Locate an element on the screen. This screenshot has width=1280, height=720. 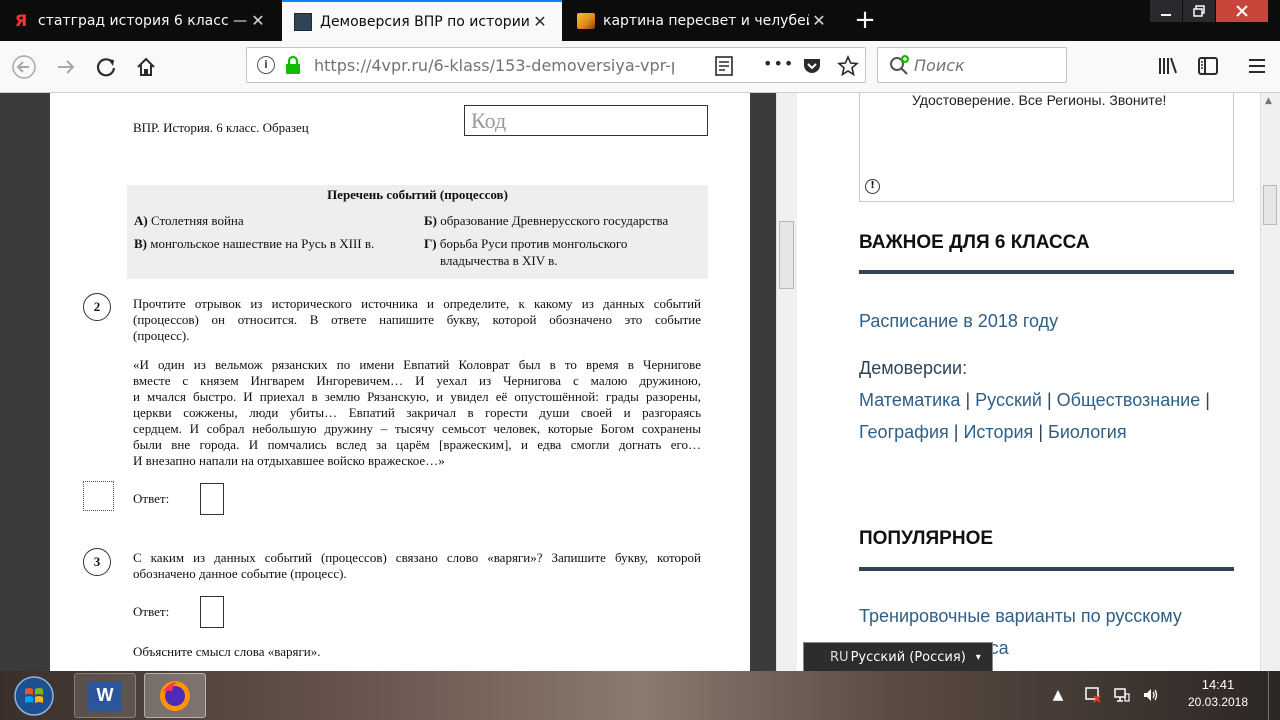
yandex-icon: Я is located at coordinates (21, 20).